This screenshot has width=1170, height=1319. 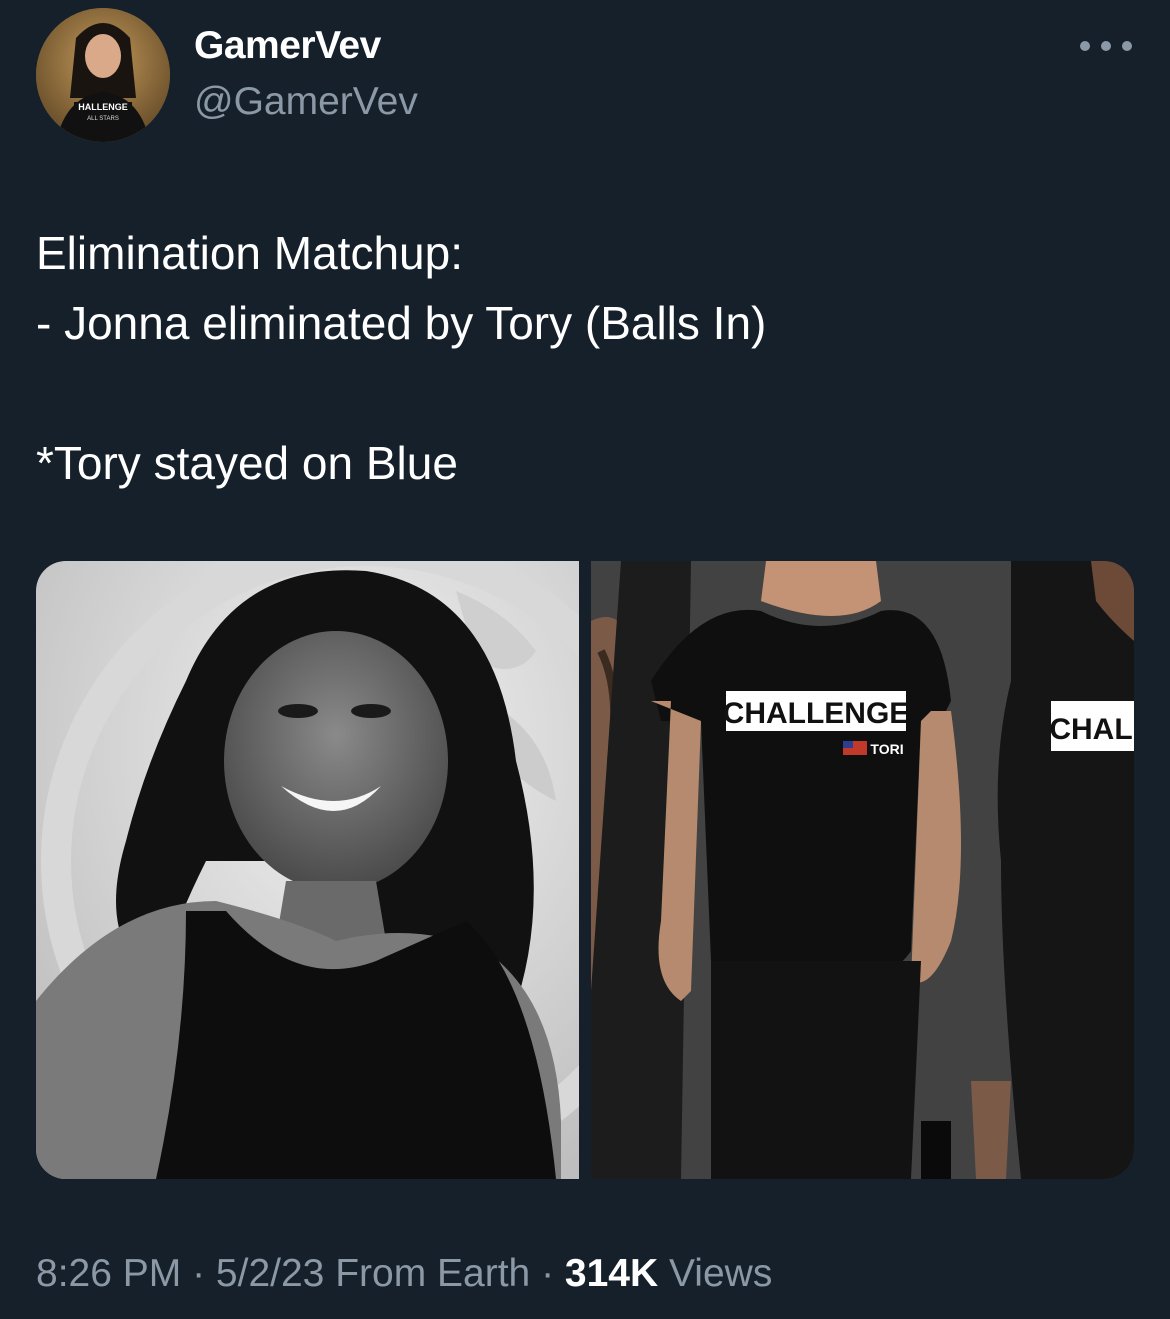 What do you see at coordinates (611, 1273) in the screenshot?
I see `views-count: 314K` at bounding box center [611, 1273].